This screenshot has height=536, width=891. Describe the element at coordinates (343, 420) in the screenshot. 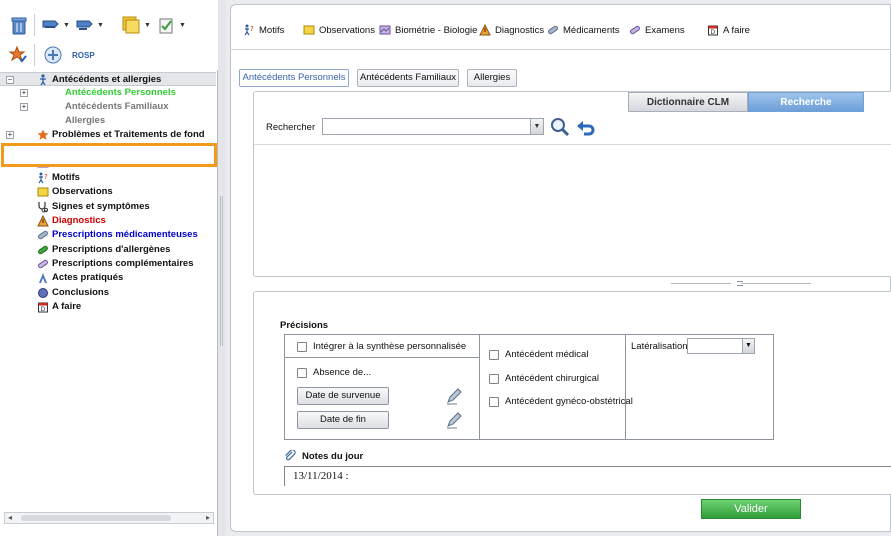

I see `date-fin-button: Date de fin` at that location.